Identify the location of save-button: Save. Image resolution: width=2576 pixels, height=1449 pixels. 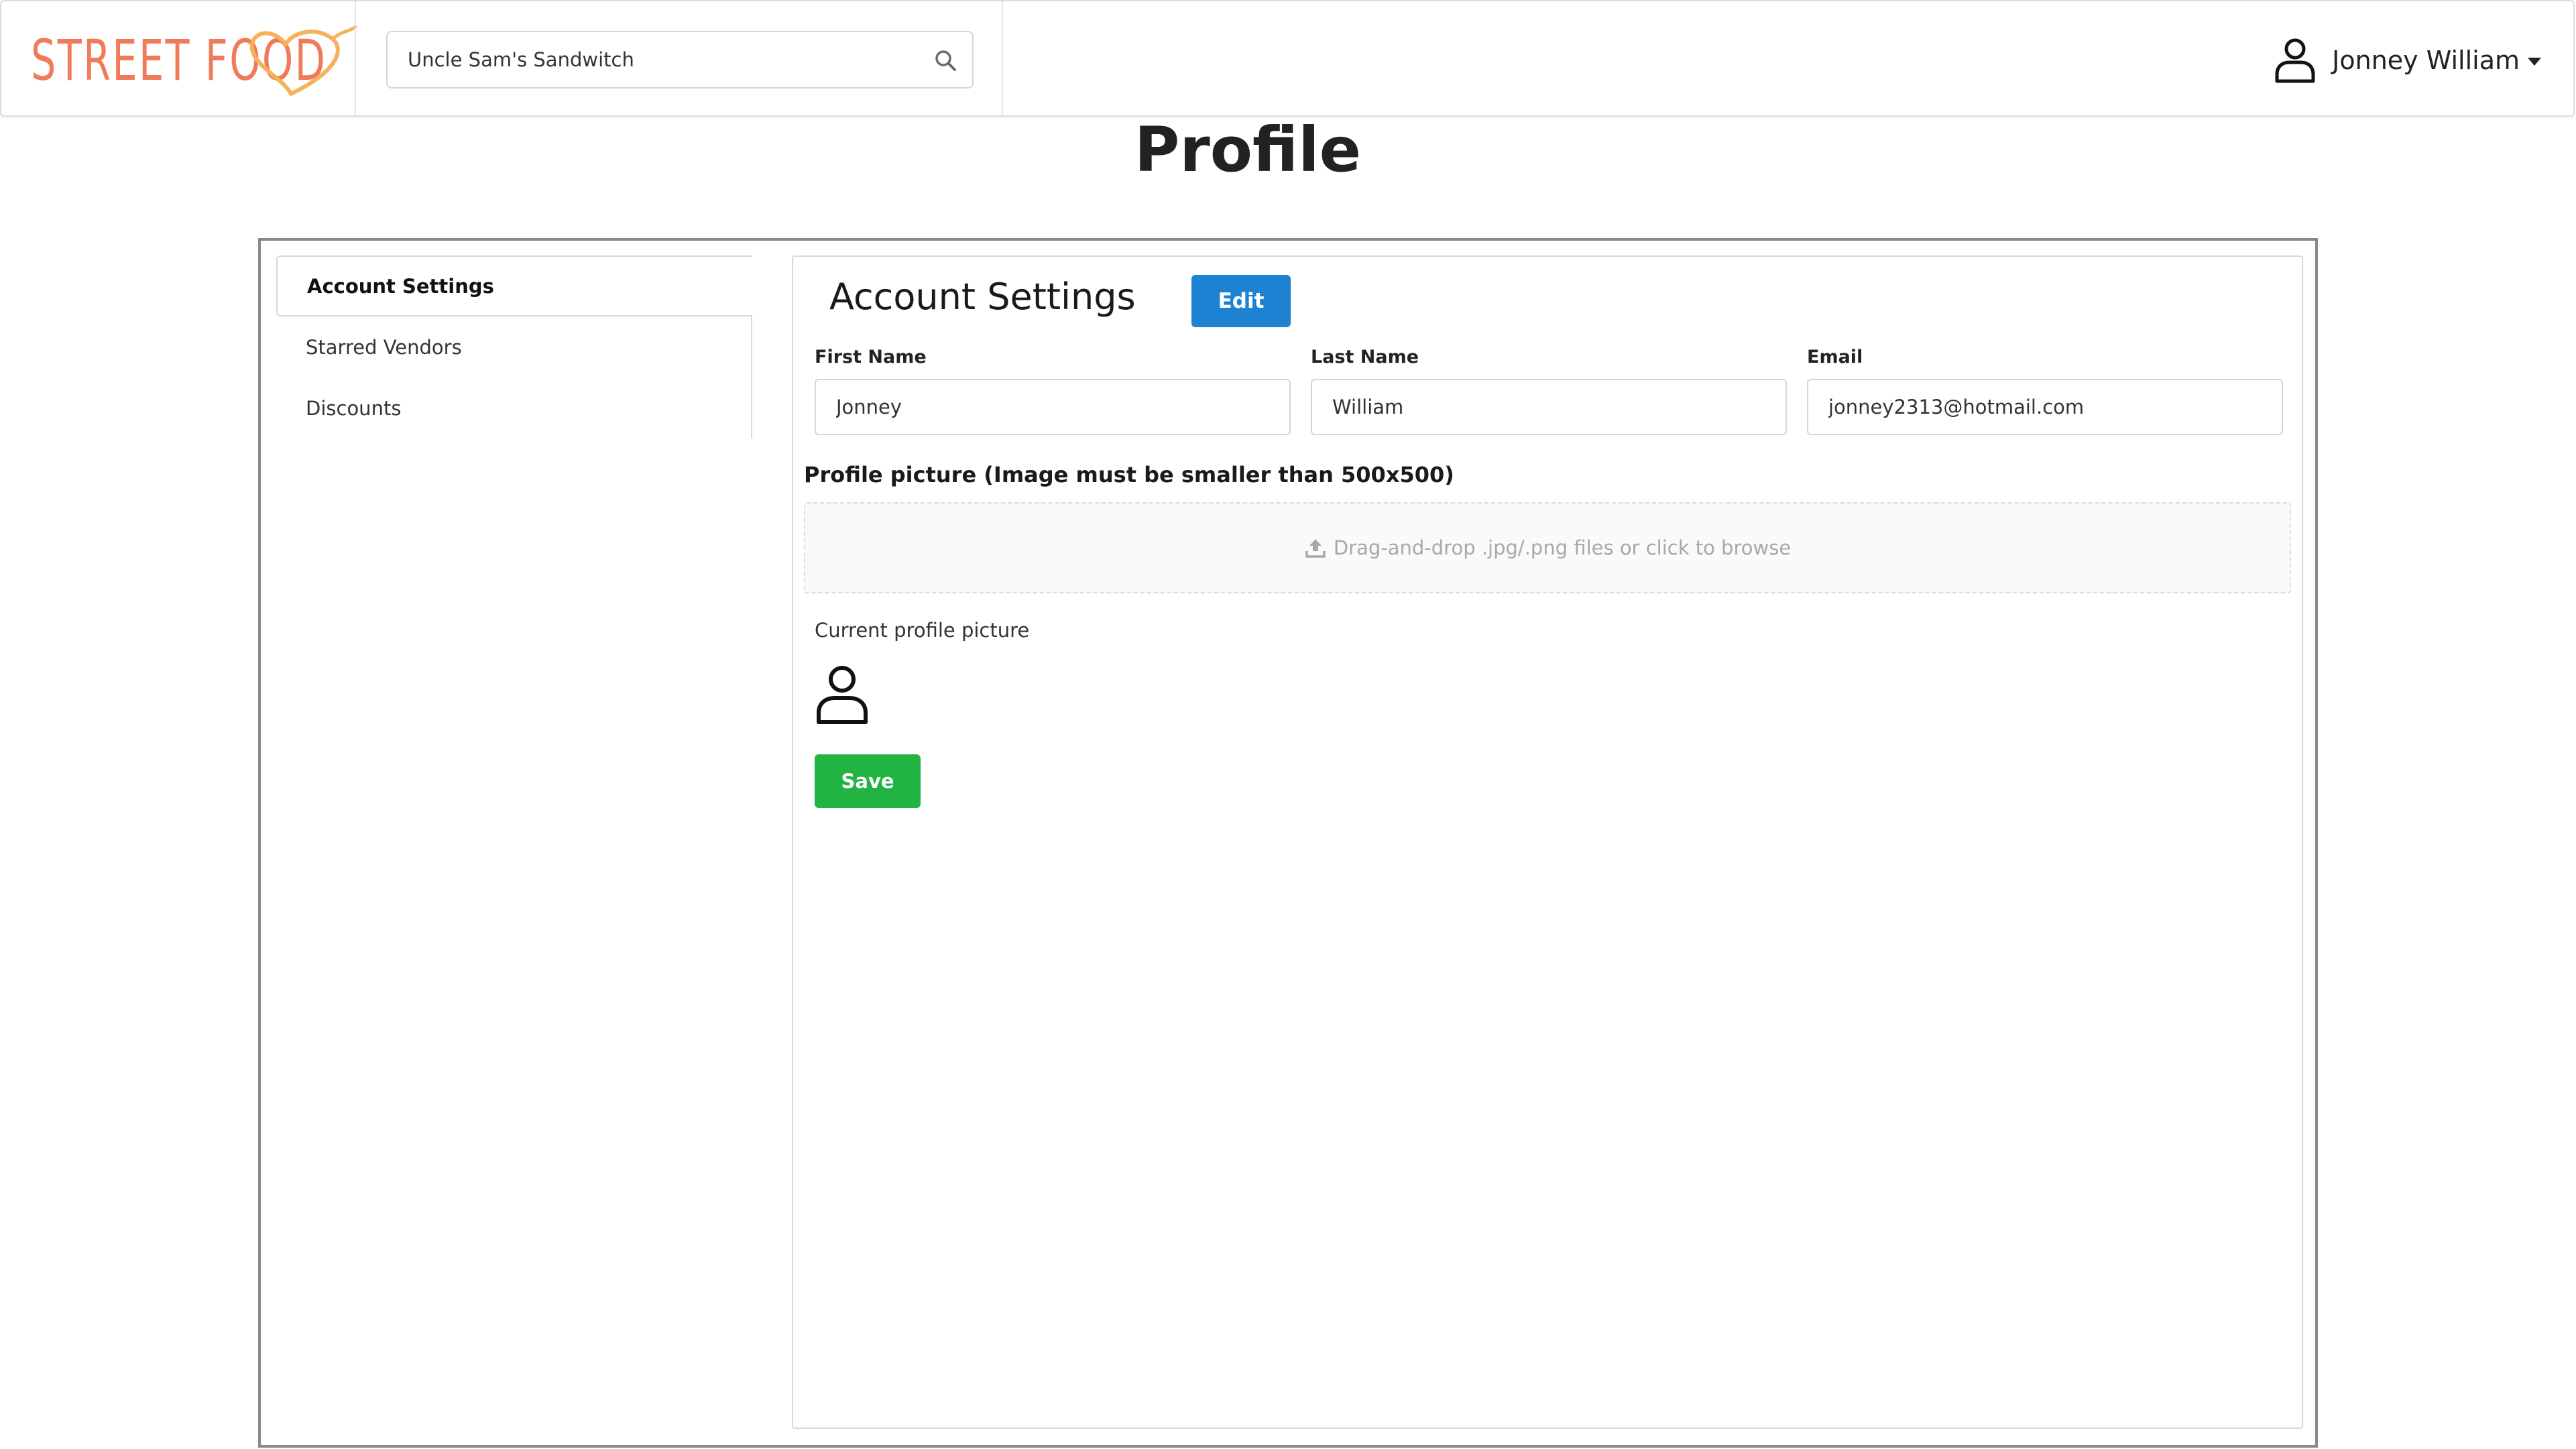
(868, 781).